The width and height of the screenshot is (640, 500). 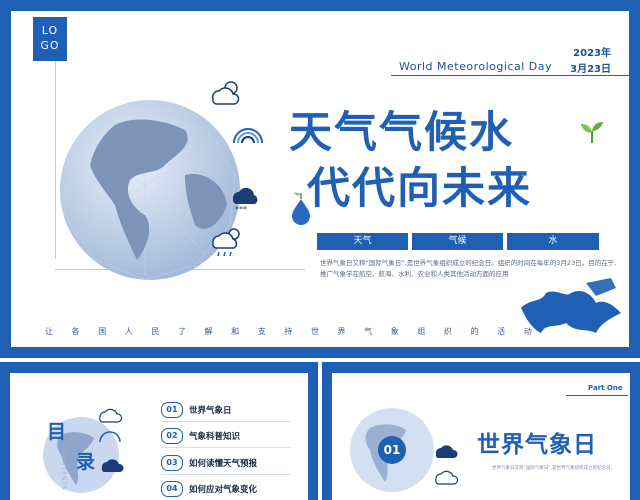 What do you see at coordinates (314, 331) in the screenshot?
I see `slogan-char: 世` at bounding box center [314, 331].